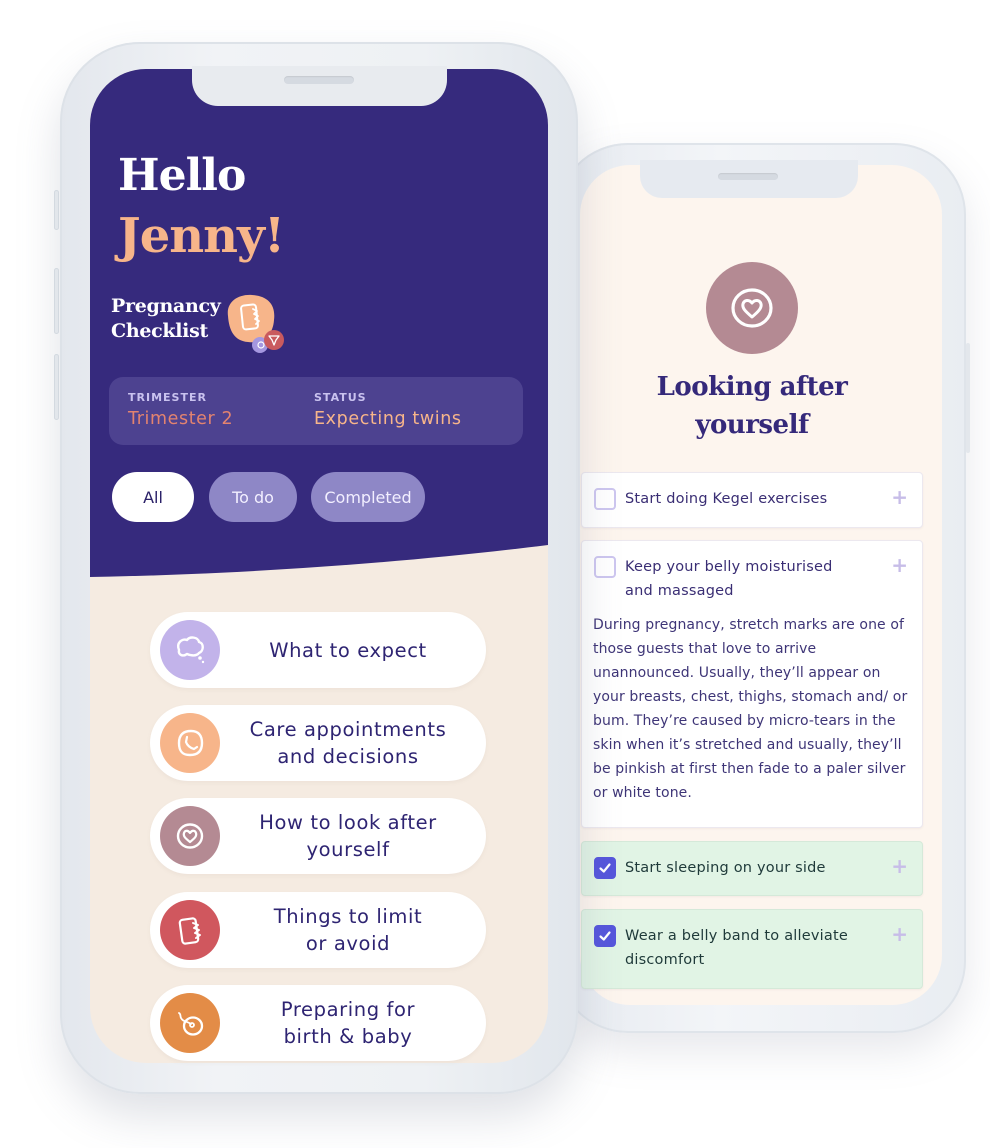  Describe the element at coordinates (348, 1023) in the screenshot. I see `category-label: Preparing for birth & baby` at that location.